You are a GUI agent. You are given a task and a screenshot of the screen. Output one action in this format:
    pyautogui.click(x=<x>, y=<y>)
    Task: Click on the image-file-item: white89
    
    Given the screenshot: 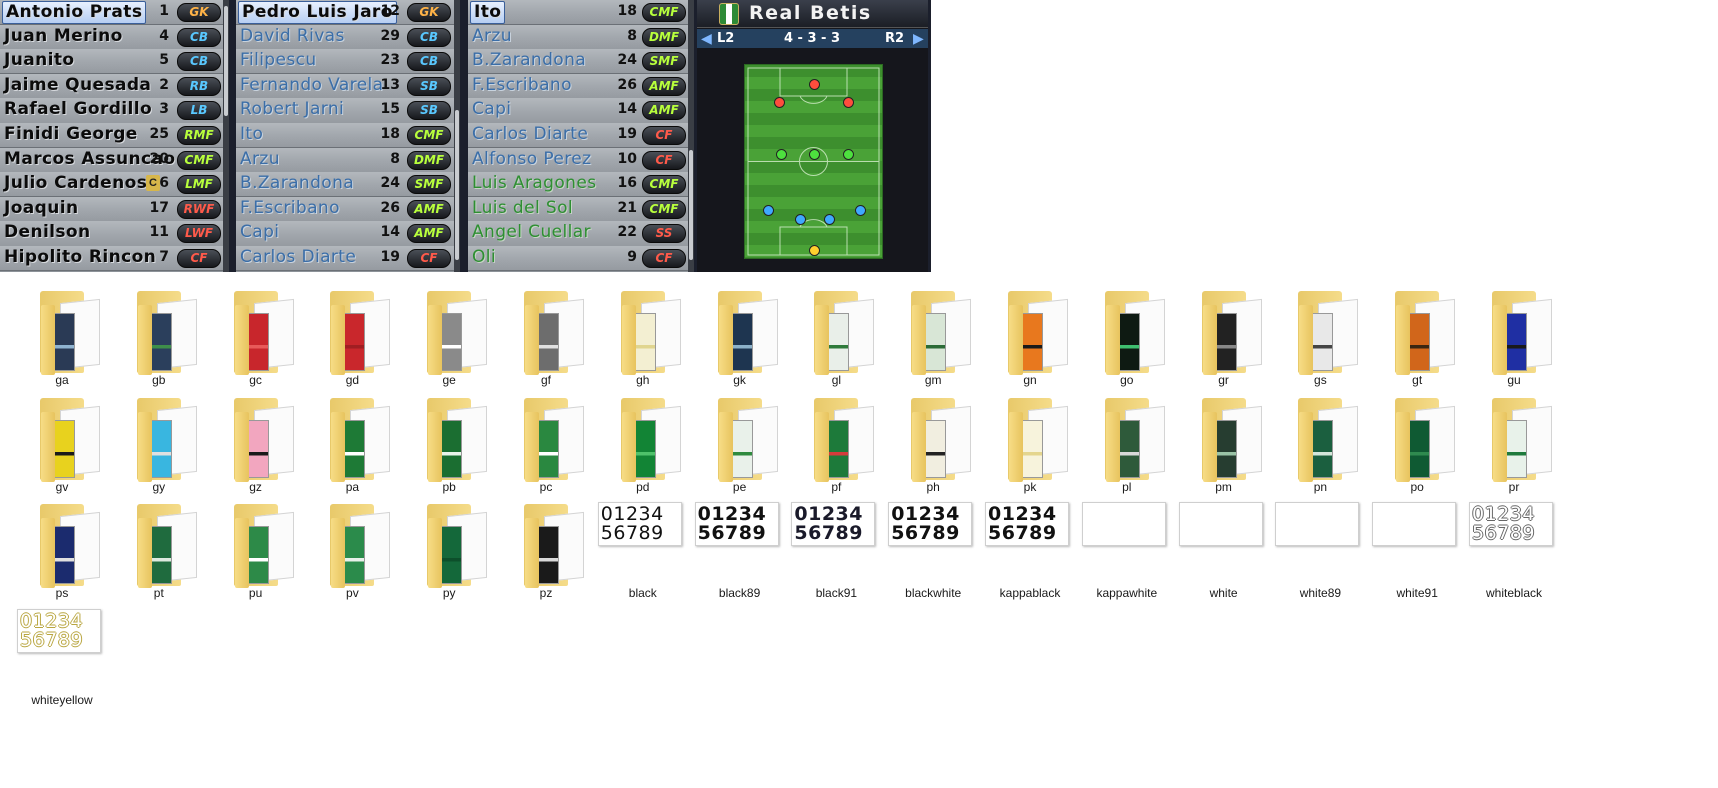 What is the action you would take?
    pyautogui.click(x=1320, y=550)
    